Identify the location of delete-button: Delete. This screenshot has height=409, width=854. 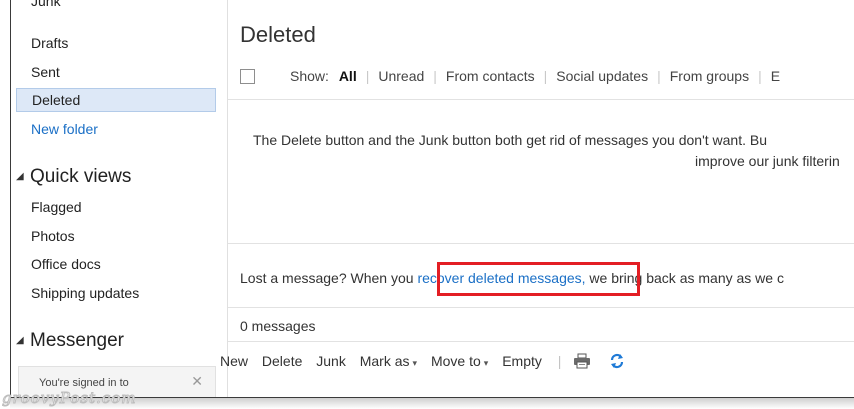
(282, 361).